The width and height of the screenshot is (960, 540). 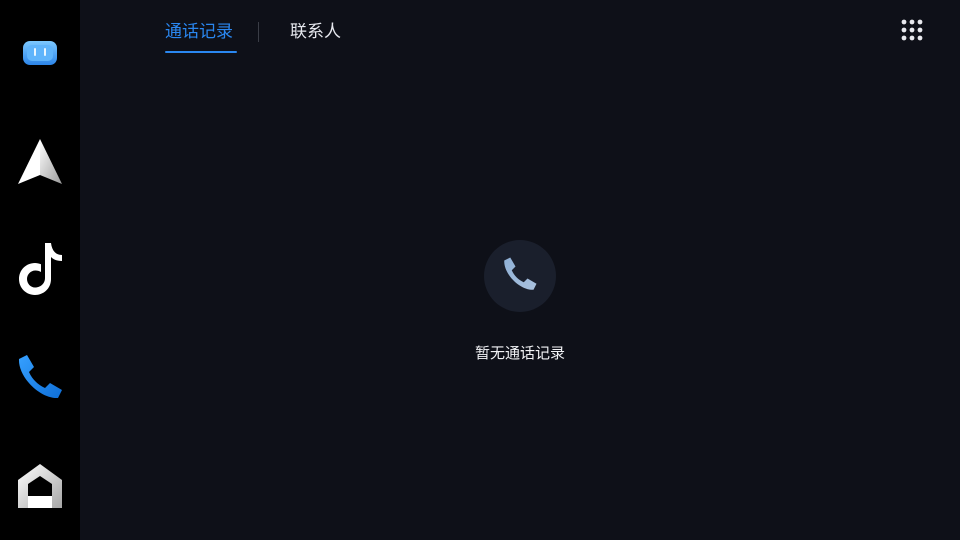 I want to click on sidebar-item-navigation, so click(x=40, y=162).